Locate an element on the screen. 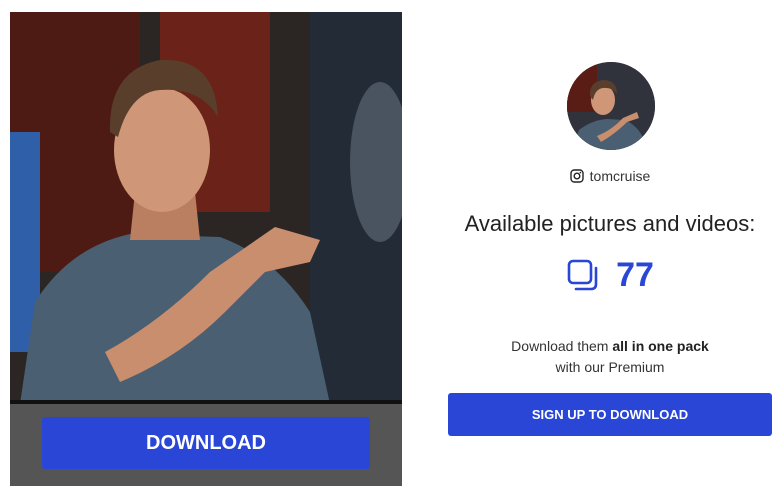 Image resolution: width=784 pixels, height=498 pixels. media-count-row: 77 is located at coordinates (610, 275).